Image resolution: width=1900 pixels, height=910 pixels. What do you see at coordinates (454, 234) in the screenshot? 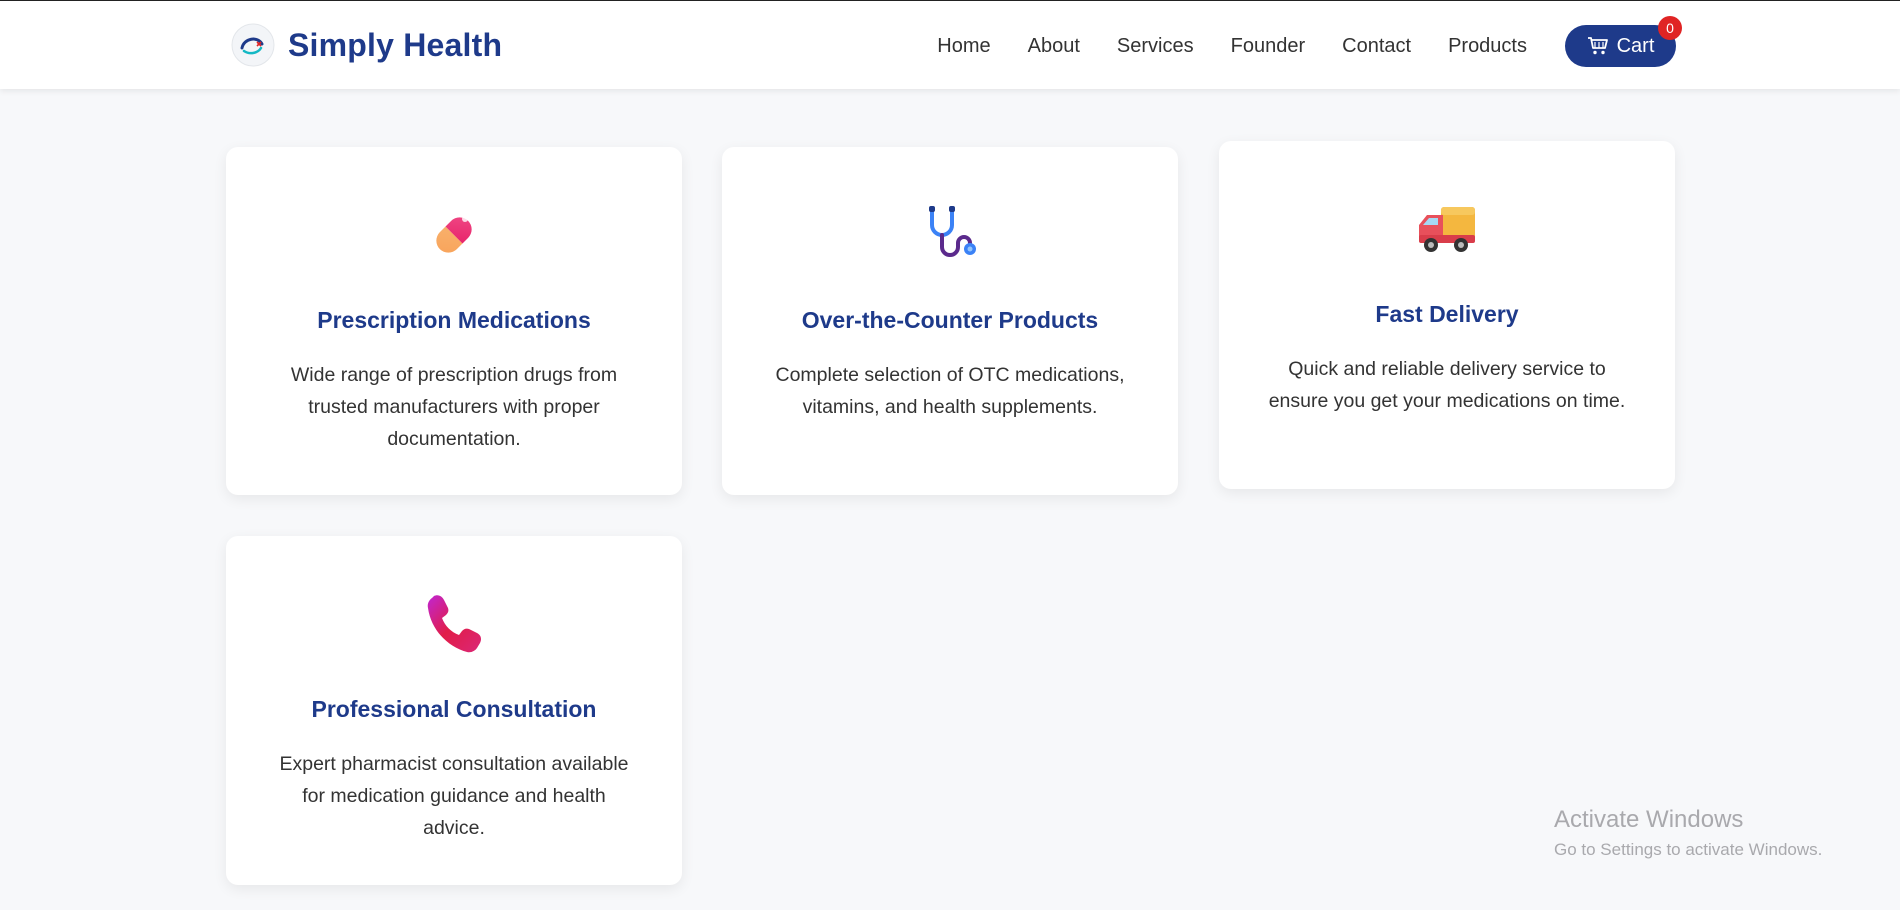
I see `pill-icon` at bounding box center [454, 234].